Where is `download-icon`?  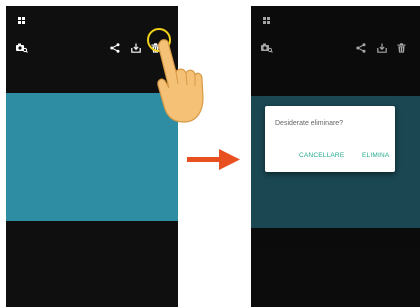
download-icon is located at coordinates (136, 49).